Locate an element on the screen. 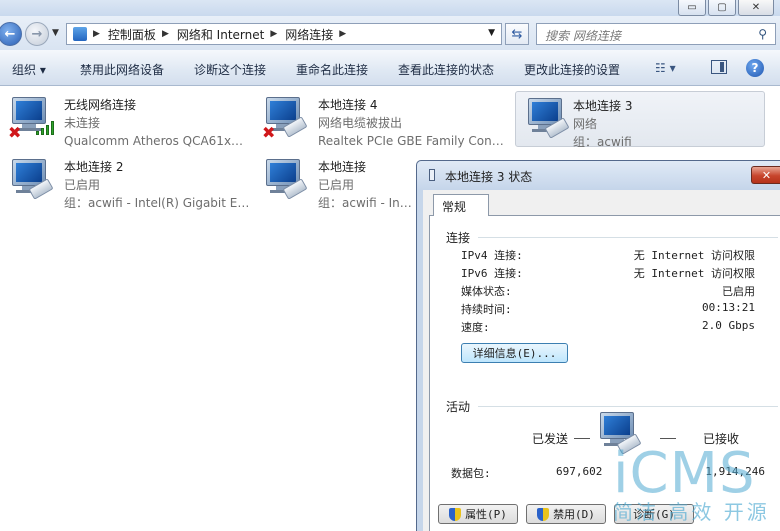  connection-name: 本地连接 is located at coordinates (342, 167).